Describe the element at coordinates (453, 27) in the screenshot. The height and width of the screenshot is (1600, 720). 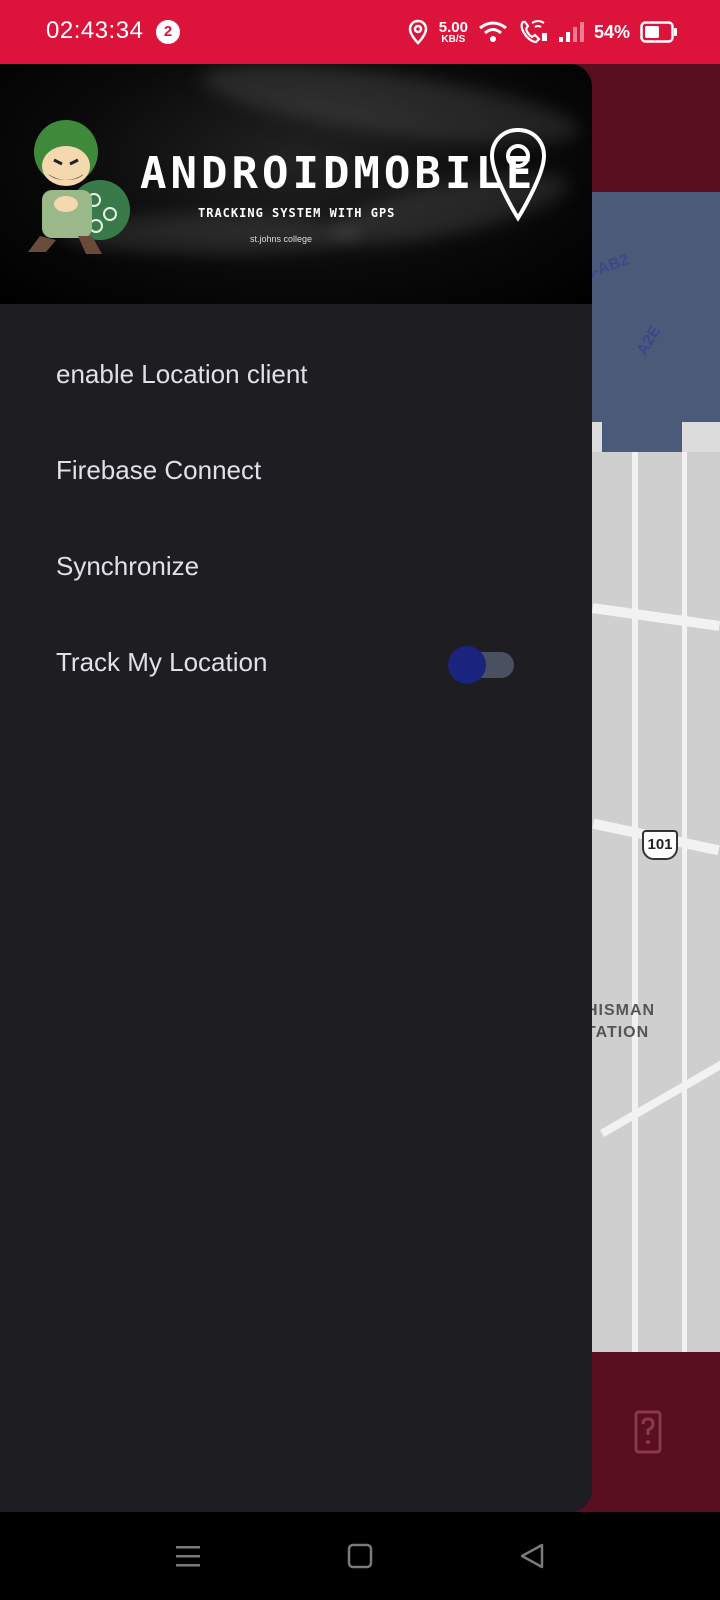
I see `net-speed-value: 5.00` at that location.